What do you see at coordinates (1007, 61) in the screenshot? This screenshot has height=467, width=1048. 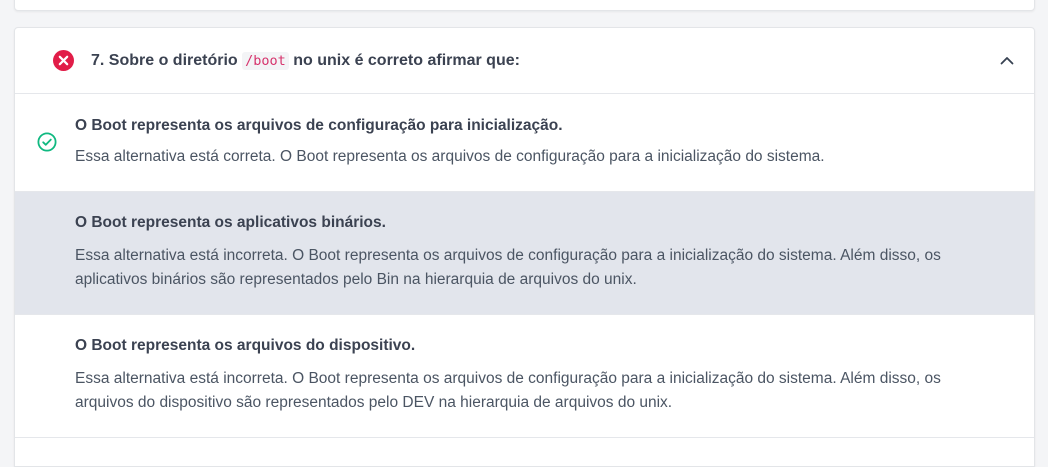 I see `chevron-up-icon` at bounding box center [1007, 61].